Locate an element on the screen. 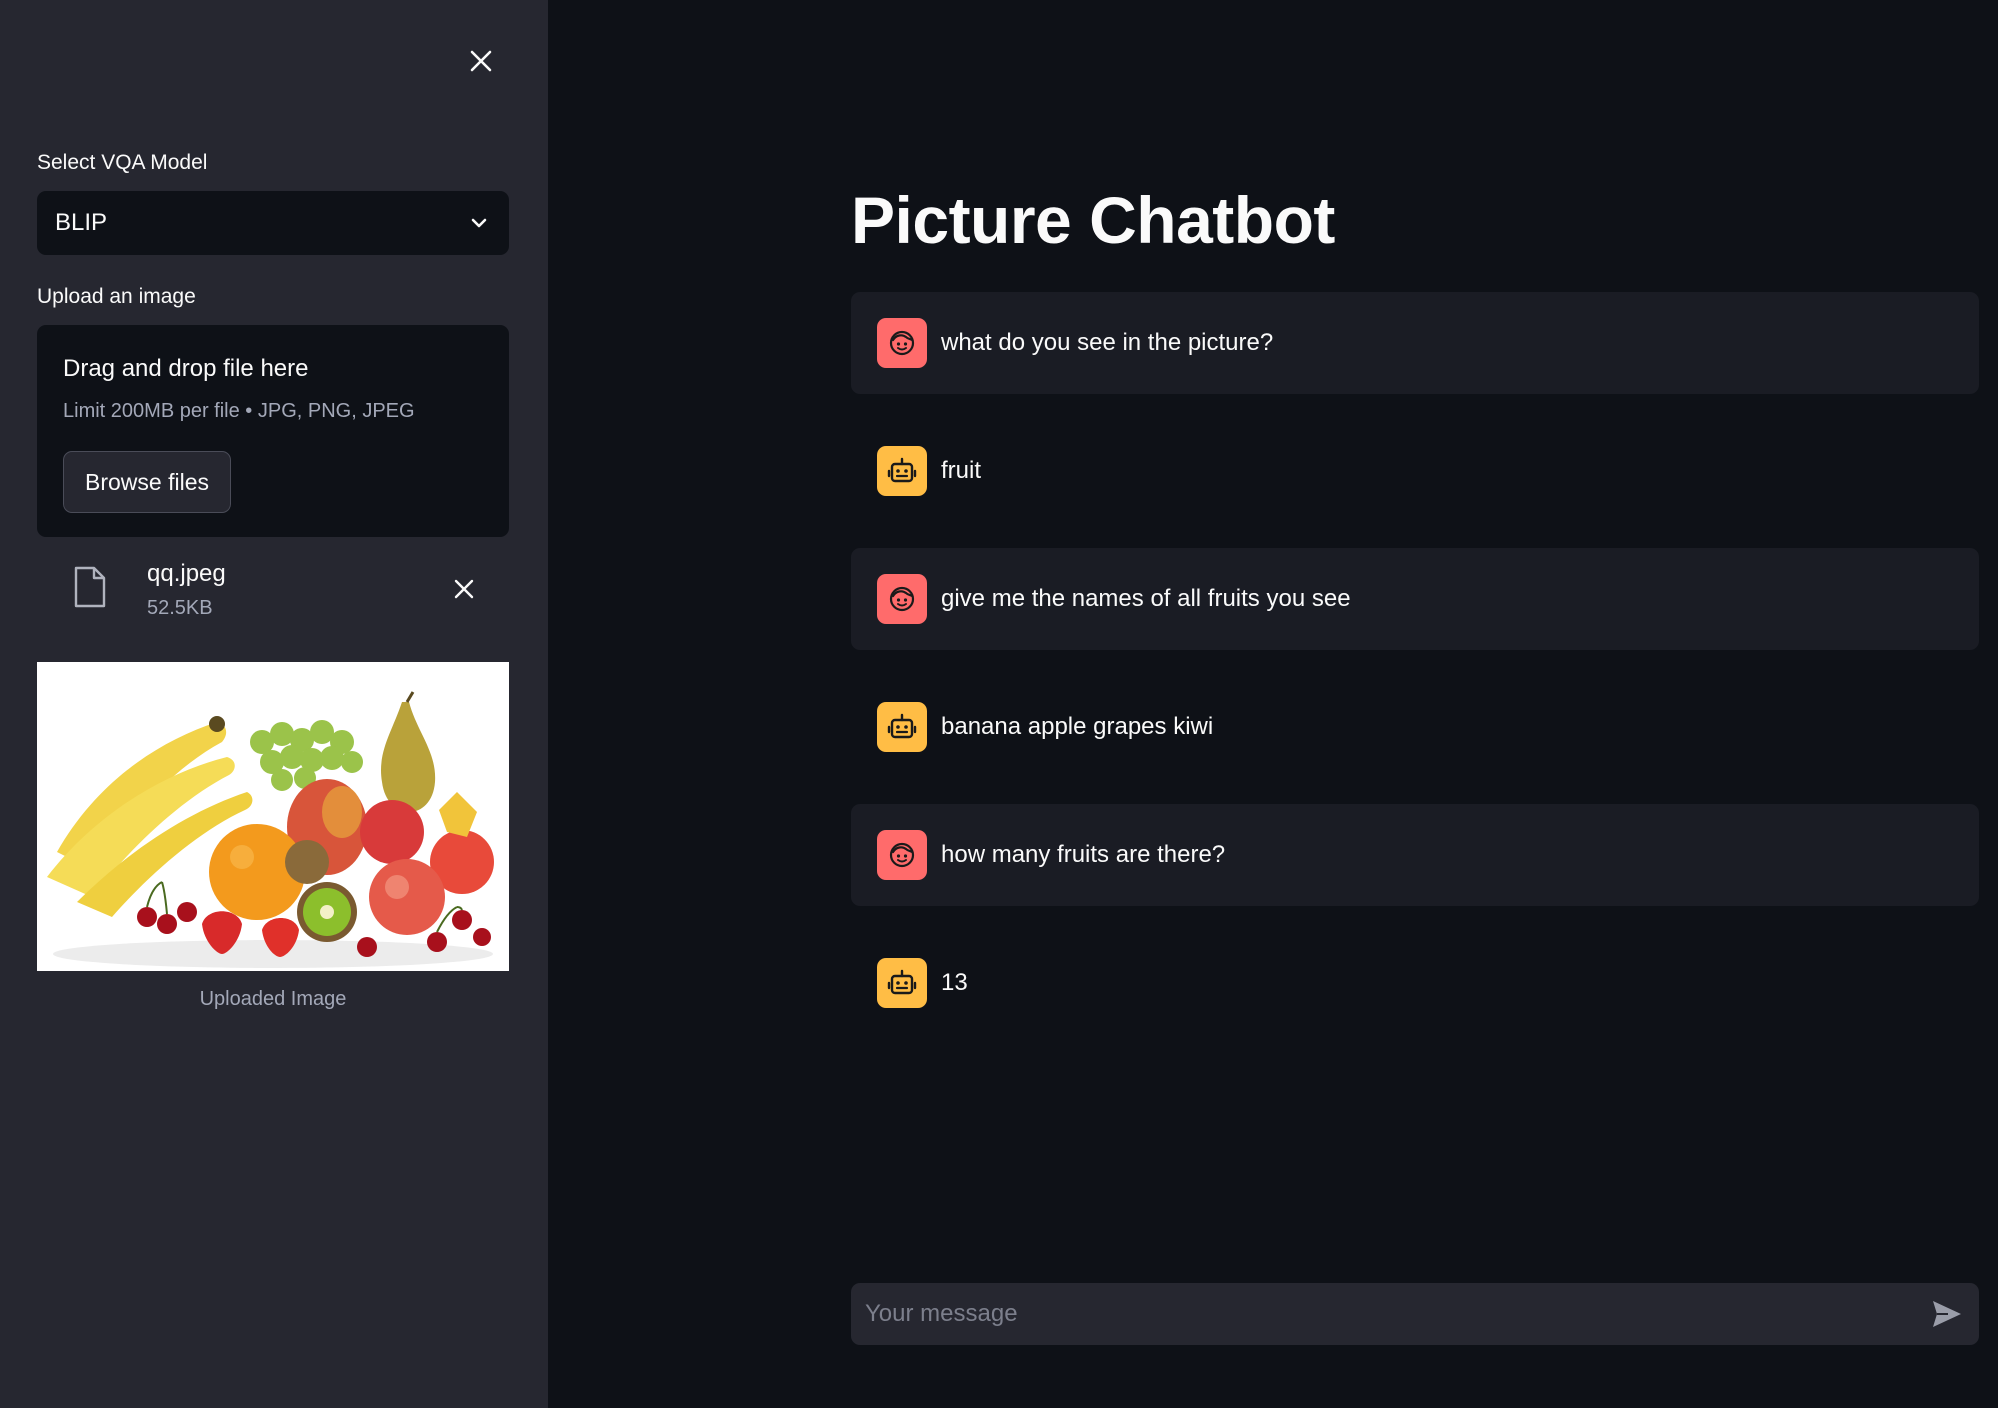  message-text: 13 is located at coordinates (954, 982).